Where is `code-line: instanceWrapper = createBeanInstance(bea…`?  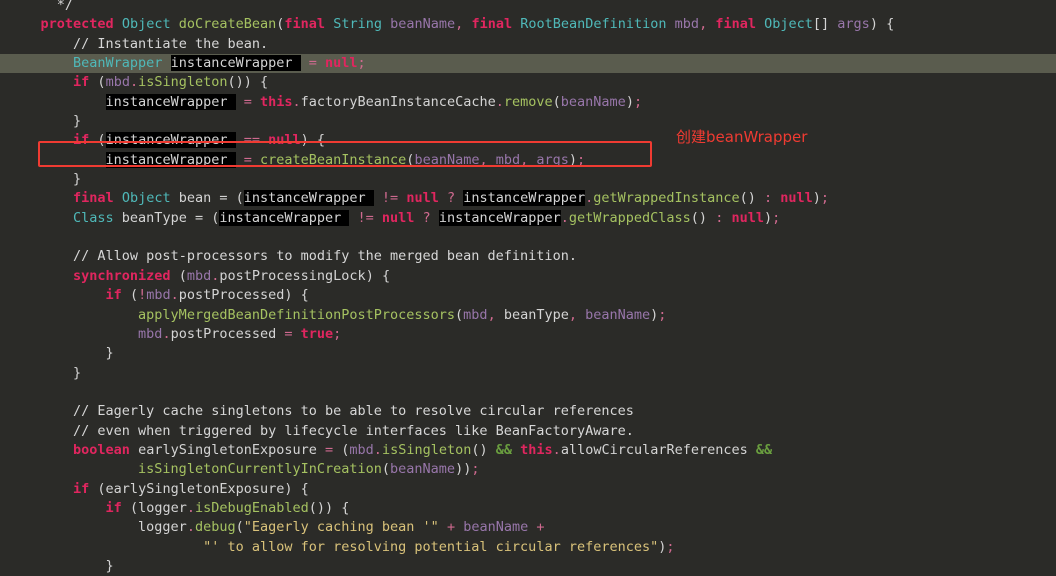
code-line: instanceWrapper = createBeanInstance(bea… is located at coordinates (528, 160).